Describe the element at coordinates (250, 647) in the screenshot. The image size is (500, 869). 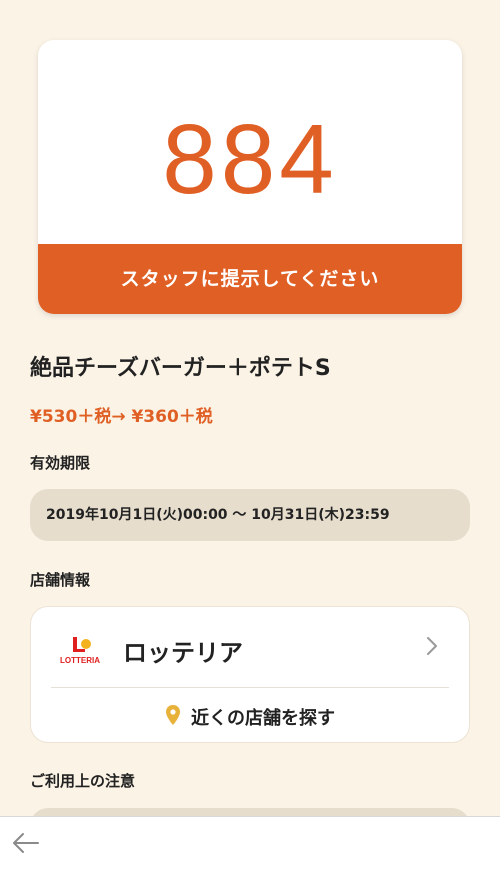
I see `store-row: LOTTERIA ロッテリア` at that location.